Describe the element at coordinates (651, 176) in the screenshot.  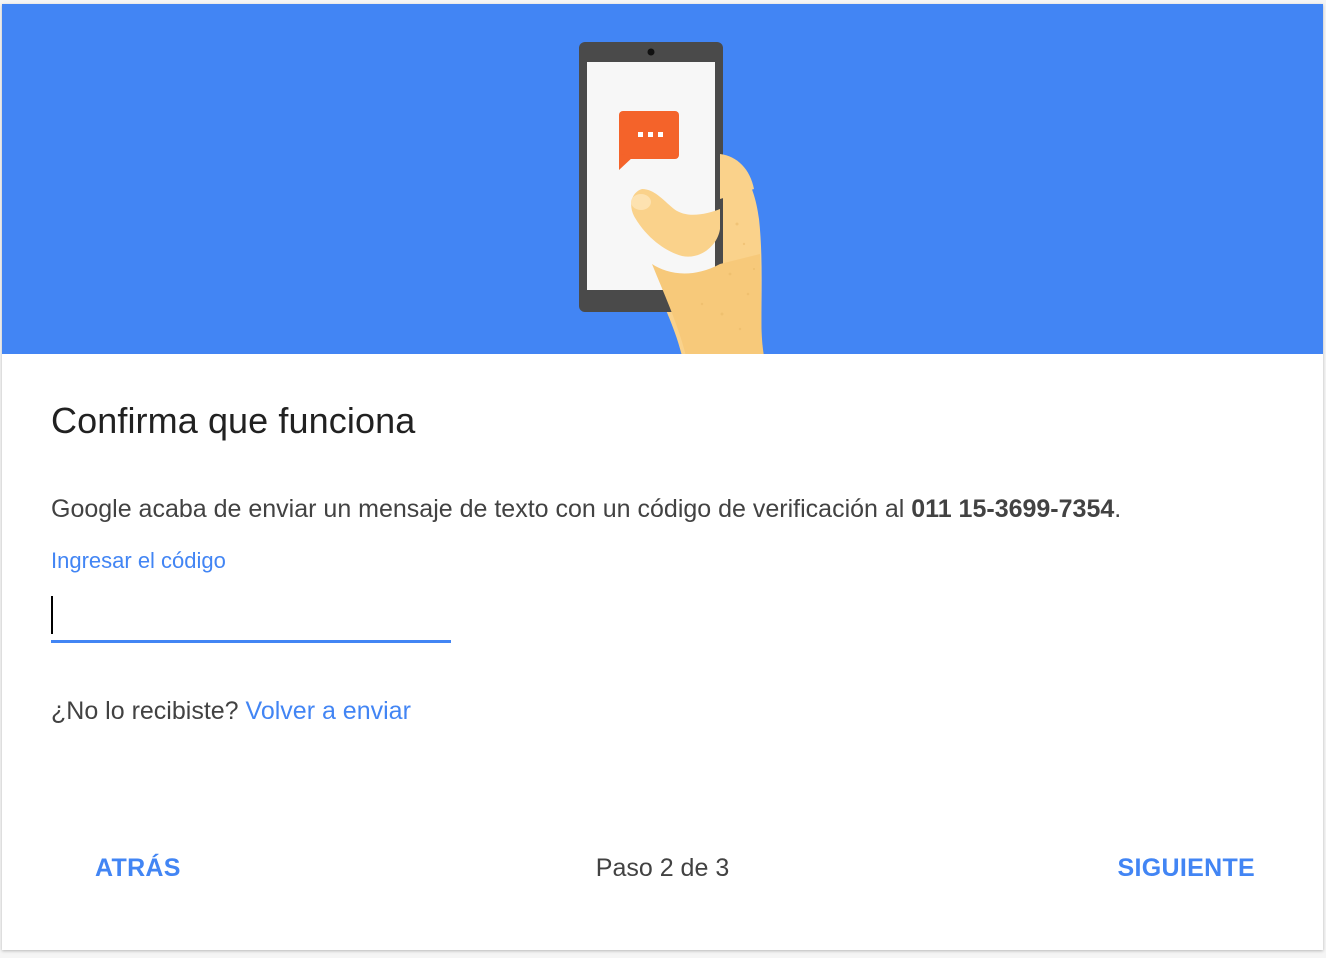
I see `phone-screen` at that location.